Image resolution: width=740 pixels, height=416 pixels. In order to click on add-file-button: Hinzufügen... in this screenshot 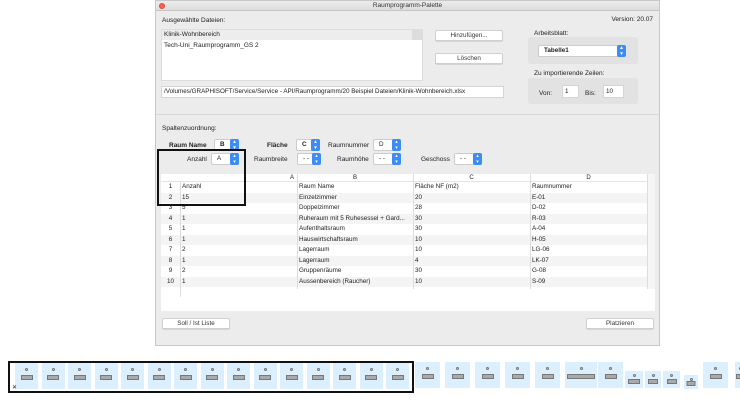, I will do `click(469, 35)`.